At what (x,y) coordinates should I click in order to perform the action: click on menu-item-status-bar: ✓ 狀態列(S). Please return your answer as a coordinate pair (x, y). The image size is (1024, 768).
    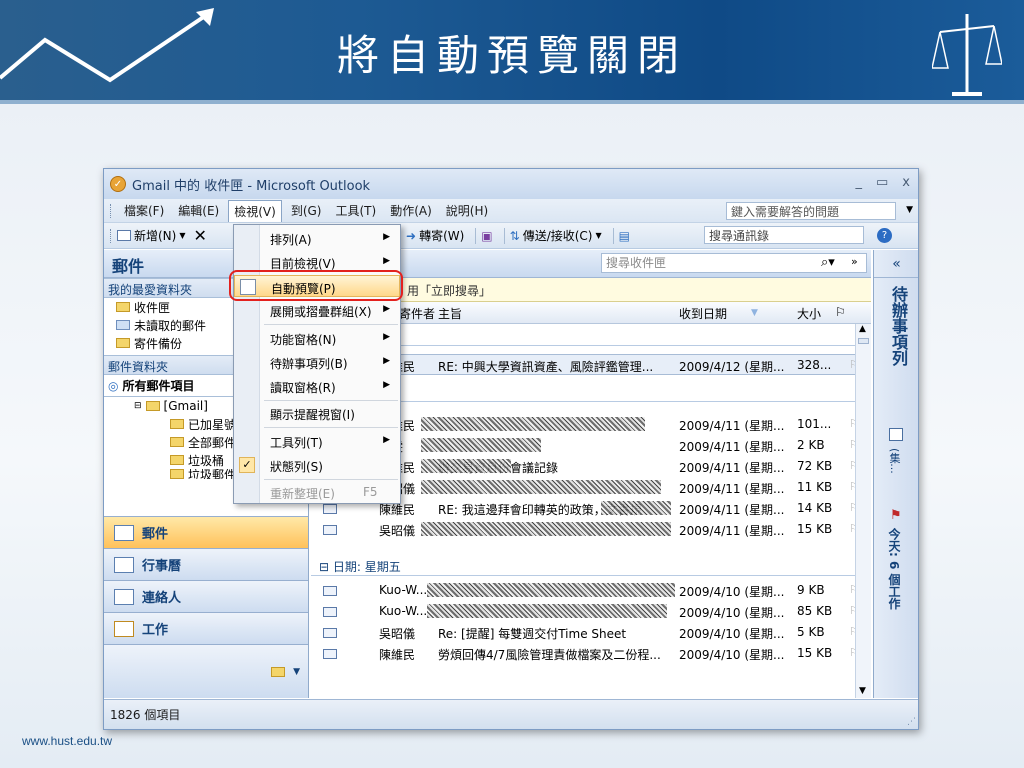
    Looking at the image, I should click on (317, 465).